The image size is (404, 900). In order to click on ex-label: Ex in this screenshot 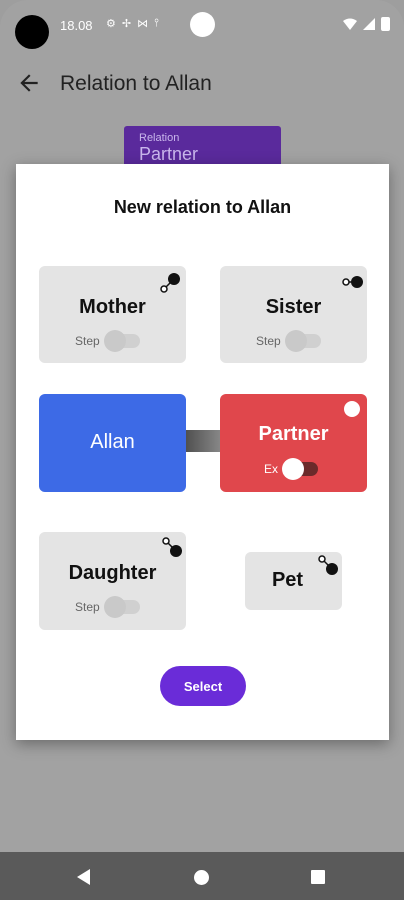, I will do `click(271, 469)`.